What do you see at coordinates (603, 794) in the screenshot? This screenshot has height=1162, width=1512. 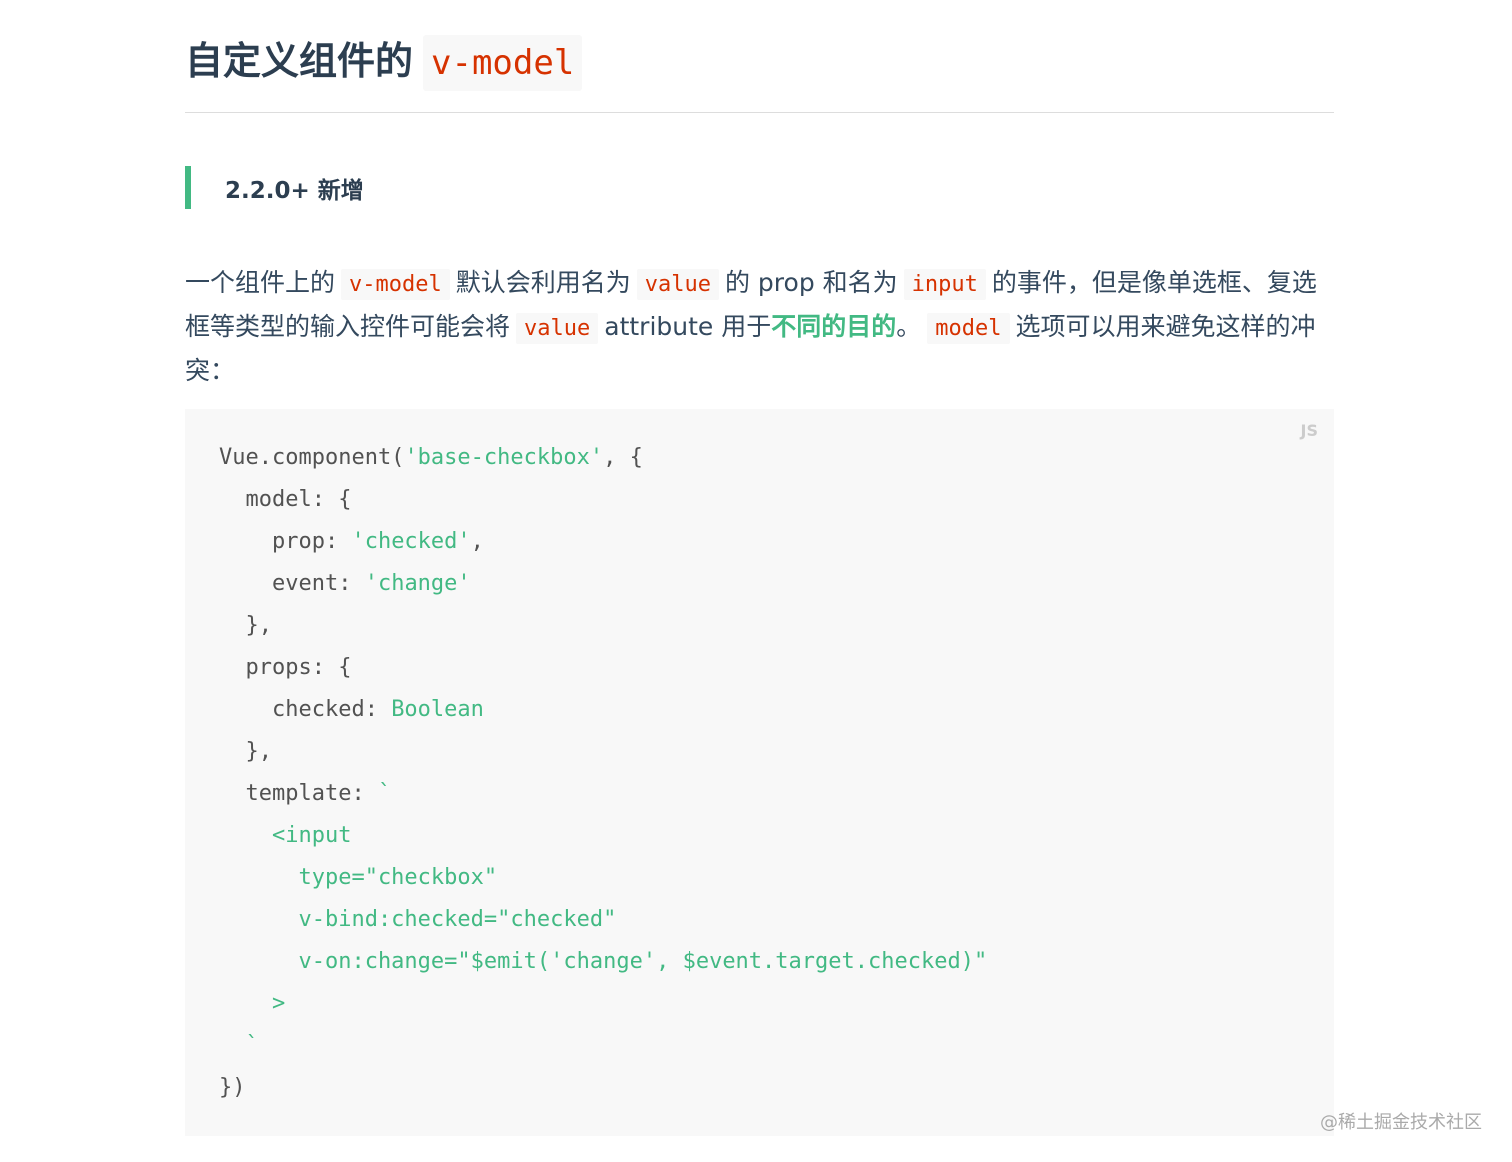 I see `code-line: template: `` at bounding box center [603, 794].